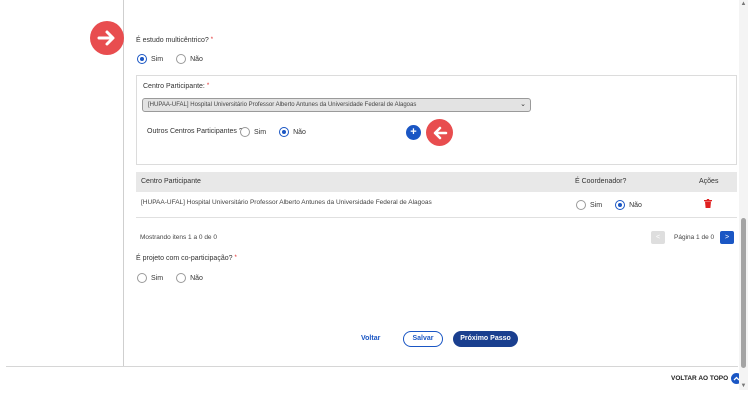 Image resolution: width=748 pixels, height=420 pixels. I want to click on table-header: Centro Participante É Coordenador? Ações, so click(436, 182).